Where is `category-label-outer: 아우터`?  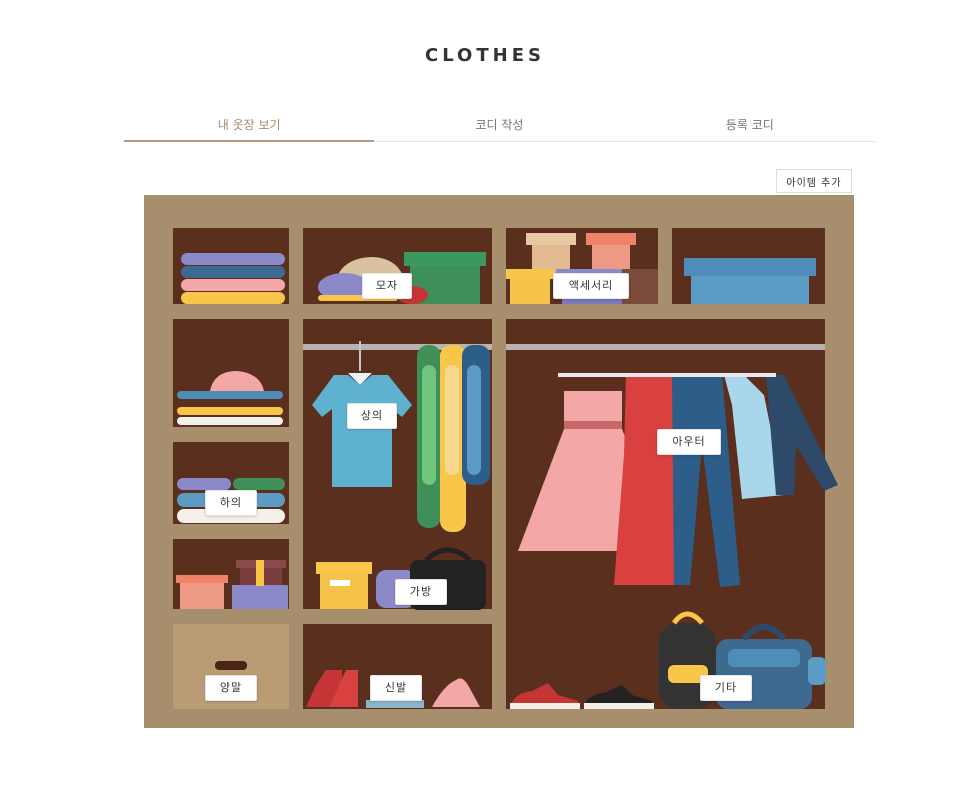 category-label-outer: 아우터 is located at coordinates (689, 442).